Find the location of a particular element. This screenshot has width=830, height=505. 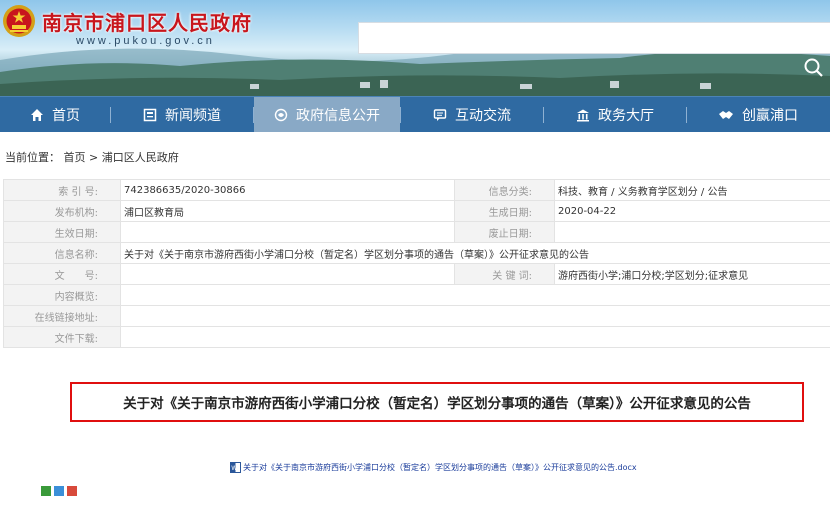

site-title: 南京市浦口区人民政府 is located at coordinates (147, 21).